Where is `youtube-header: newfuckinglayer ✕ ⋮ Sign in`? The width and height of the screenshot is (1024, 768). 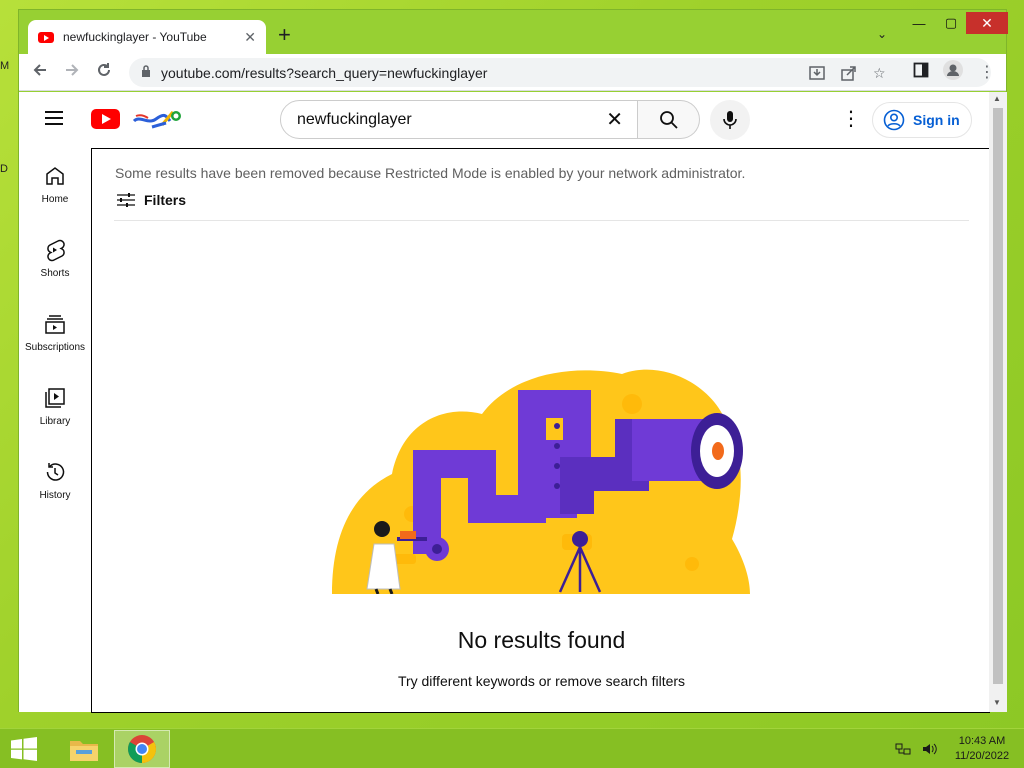
youtube-header: newfuckinglayer ✕ ⋮ Sign in is located at coordinates (504, 120).